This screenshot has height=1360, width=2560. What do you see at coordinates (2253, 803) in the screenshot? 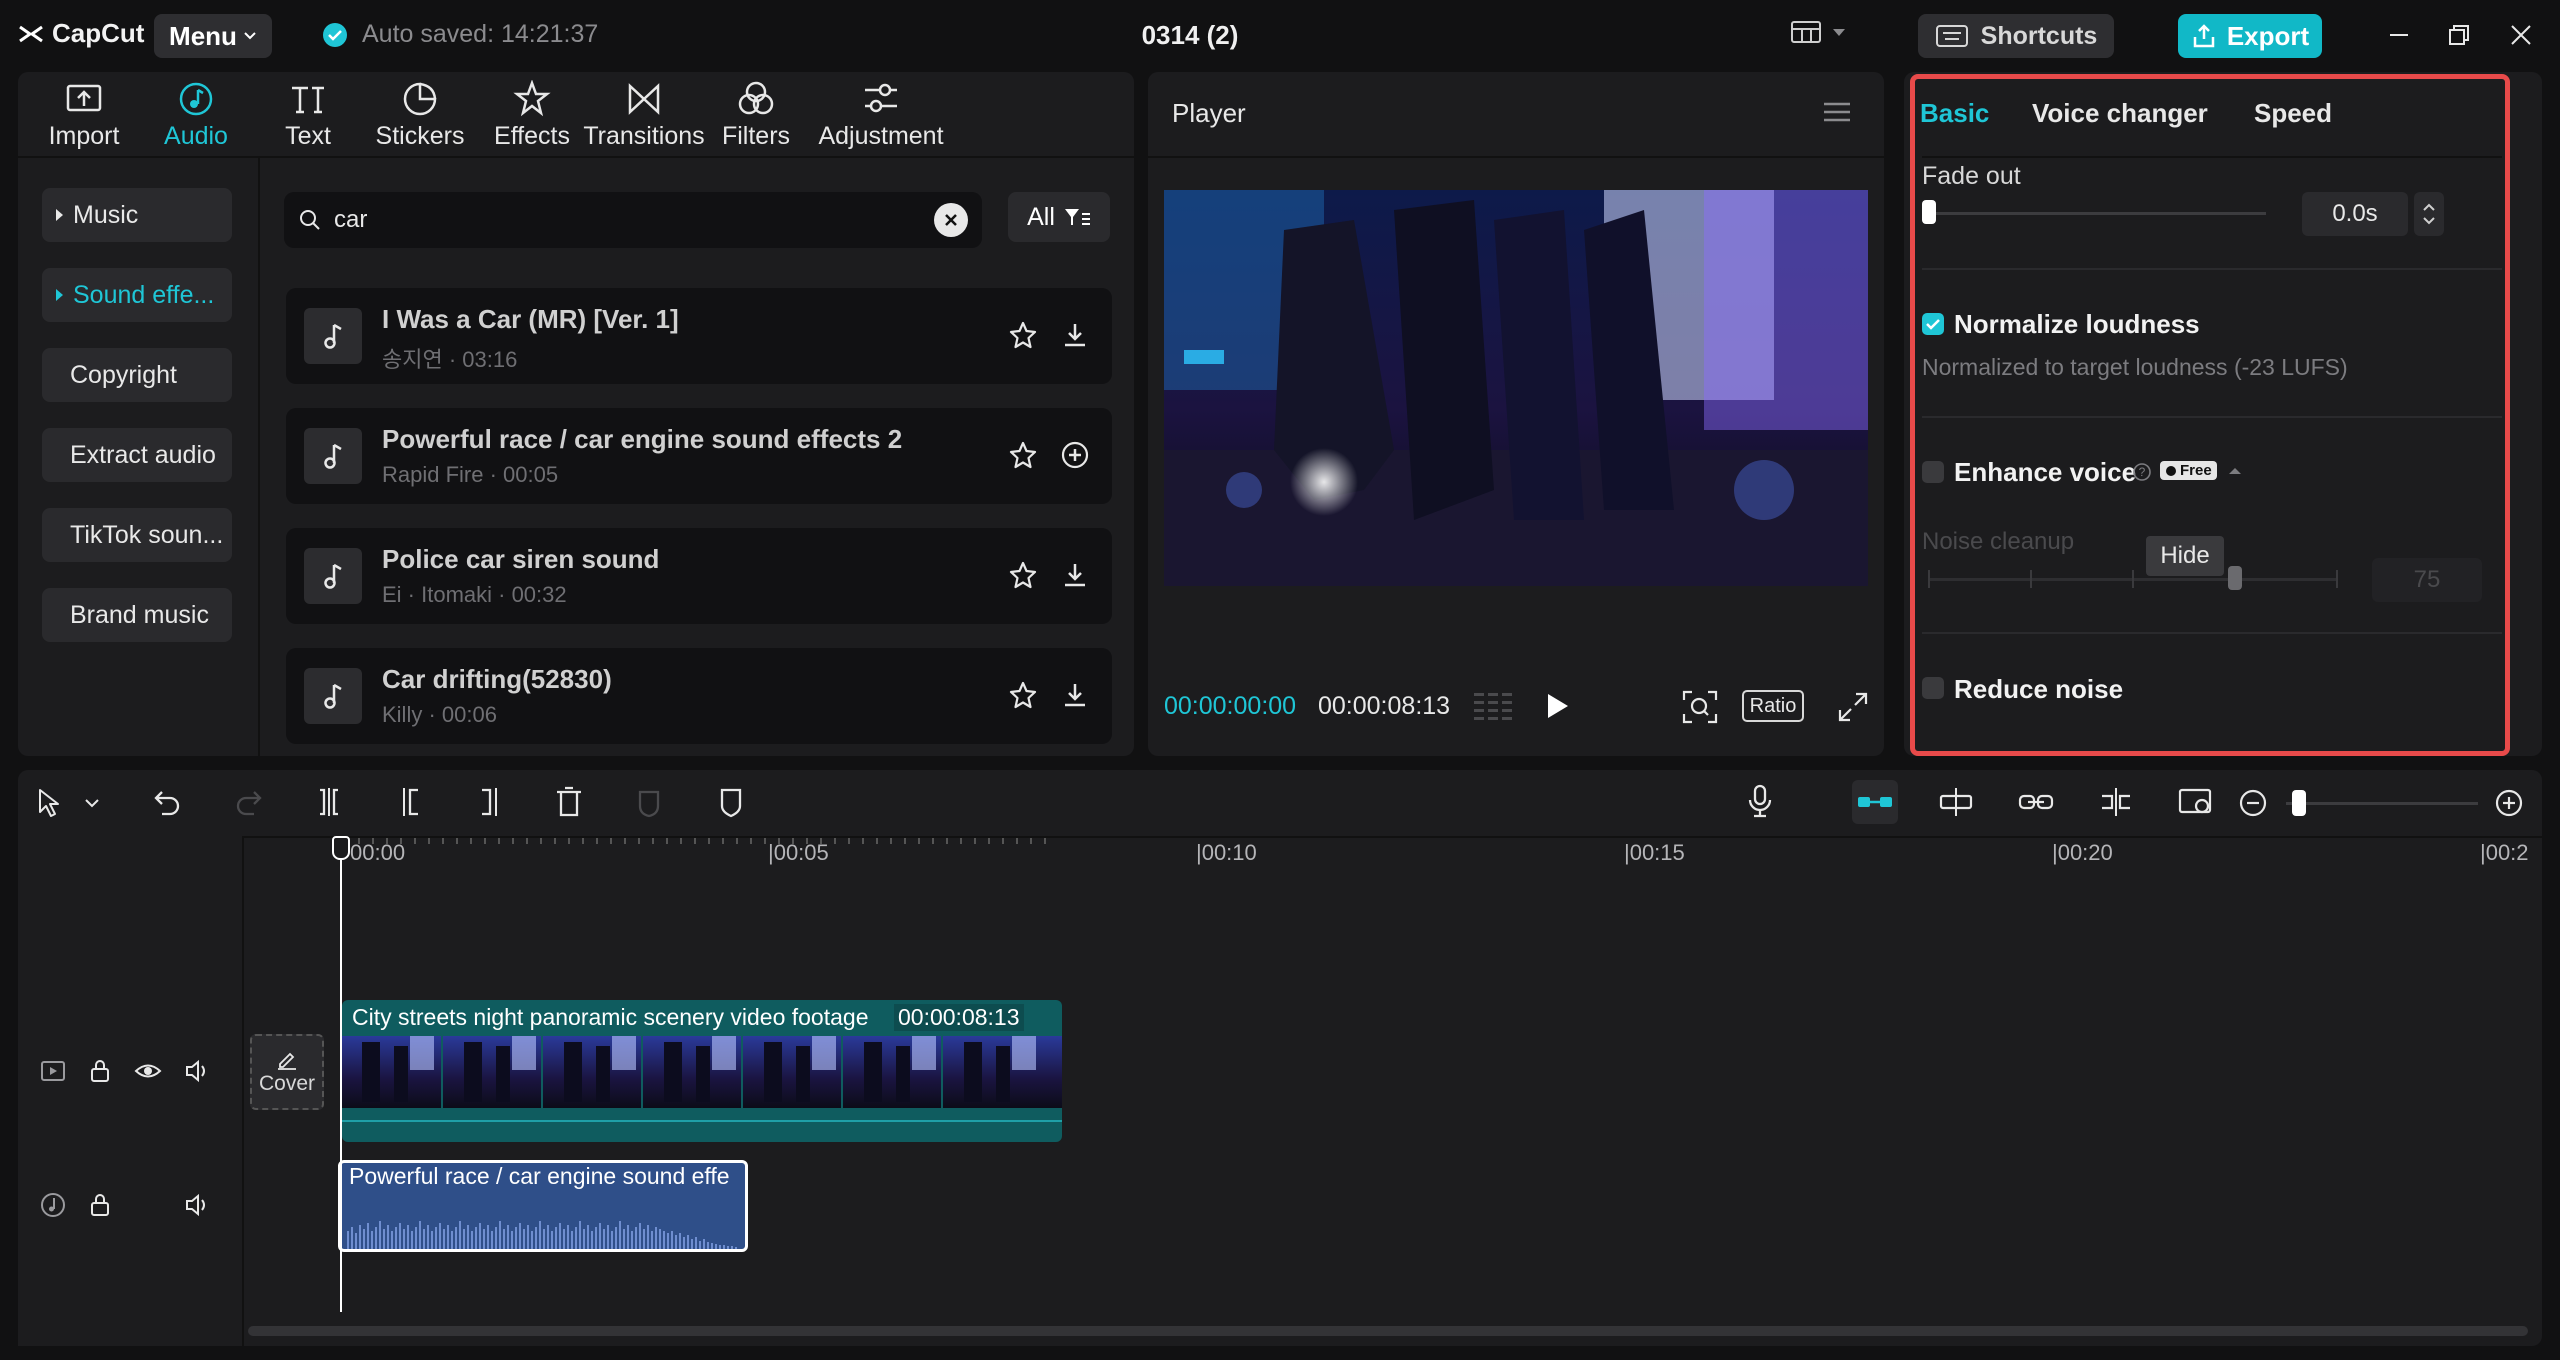
I see `zoom-out-icon` at bounding box center [2253, 803].